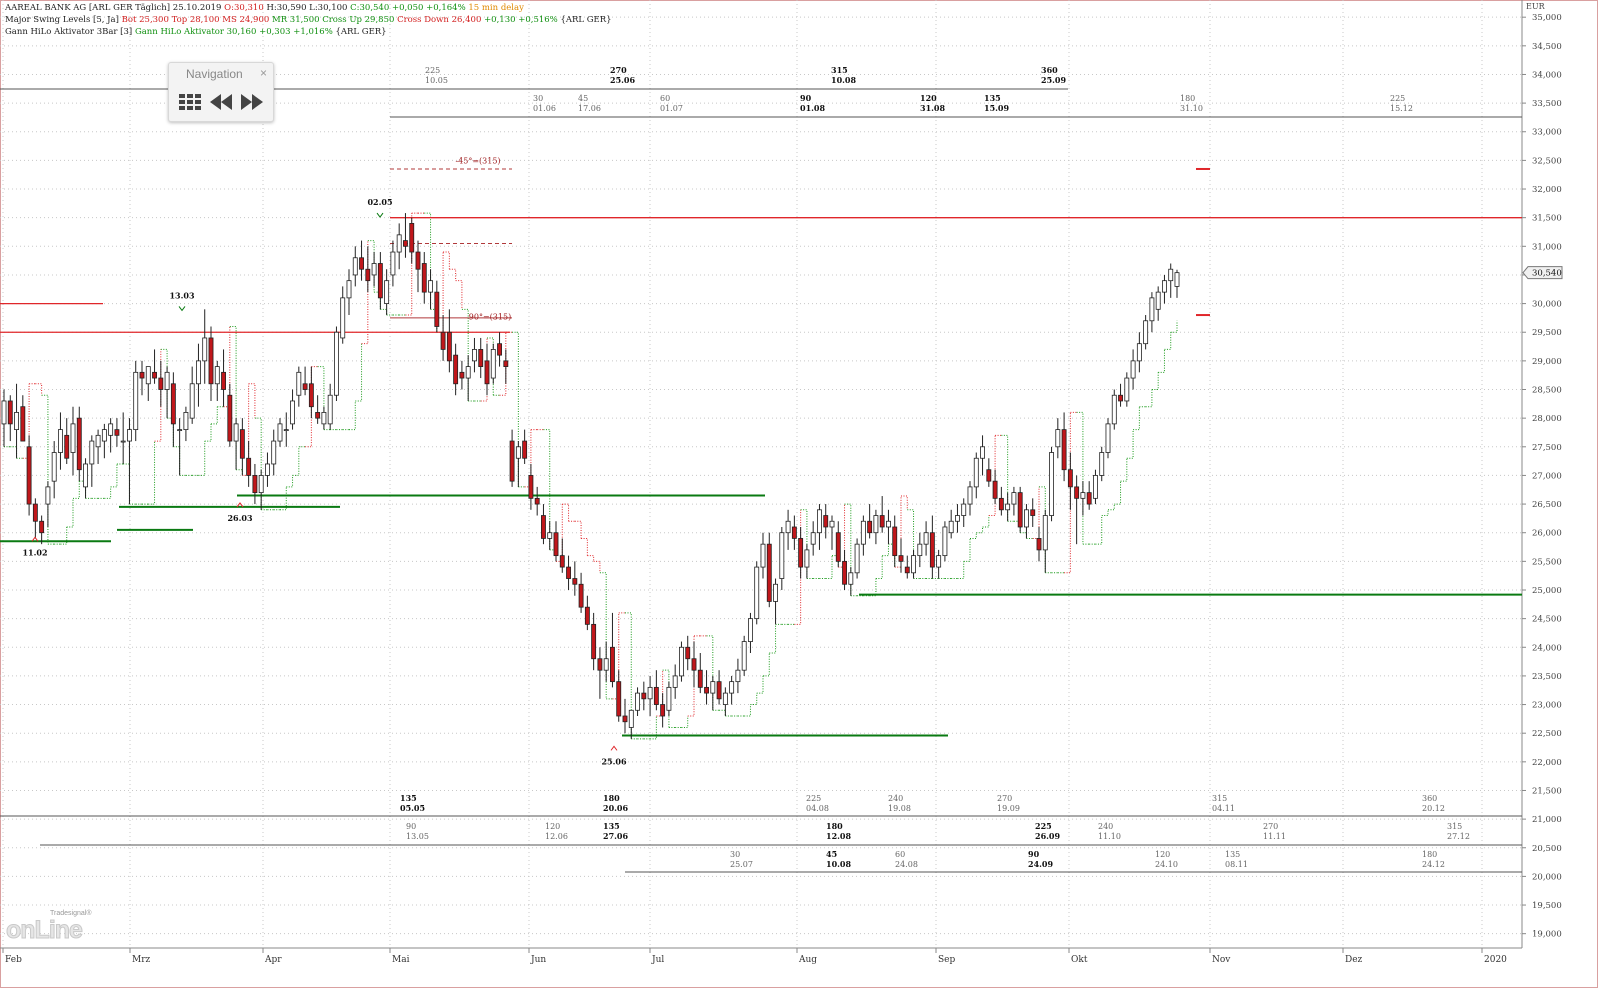 This screenshot has height=988, width=1598. Describe the element at coordinates (1454, 826) in the screenshot. I see `gann-angle-label: 315` at that location.